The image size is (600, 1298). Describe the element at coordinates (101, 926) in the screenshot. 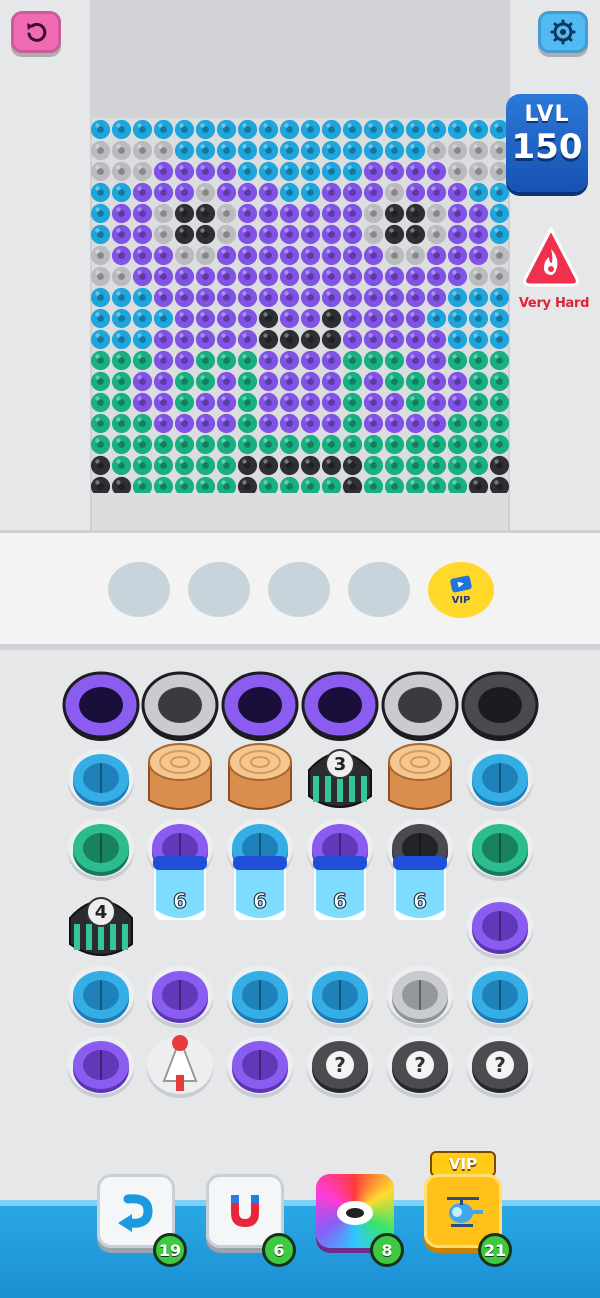

I see `cage-cell: 4` at that location.